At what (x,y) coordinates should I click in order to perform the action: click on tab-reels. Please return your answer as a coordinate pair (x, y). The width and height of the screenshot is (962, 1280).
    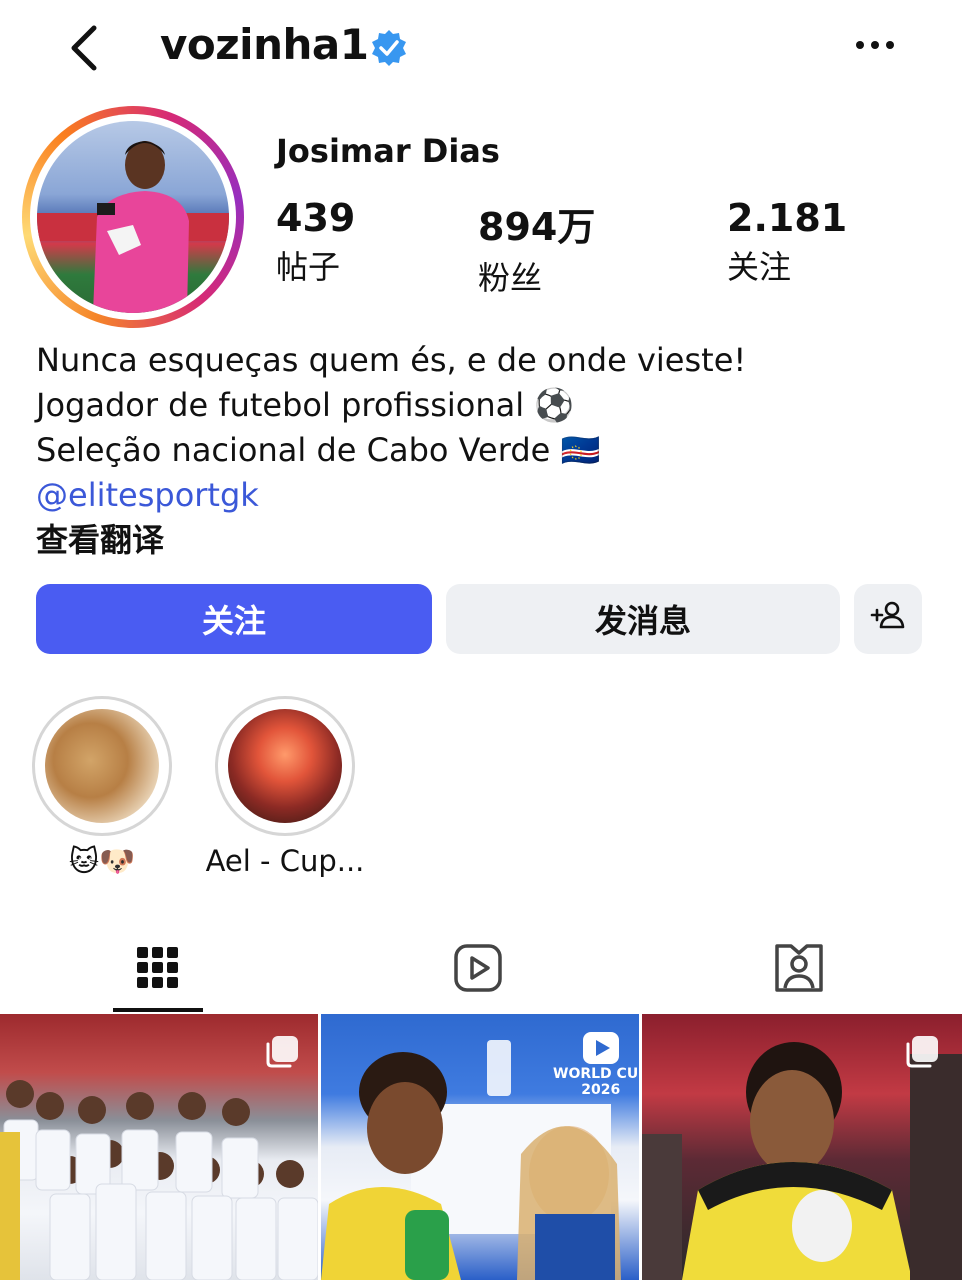
    Looking at the image, I should click on (478, 970).